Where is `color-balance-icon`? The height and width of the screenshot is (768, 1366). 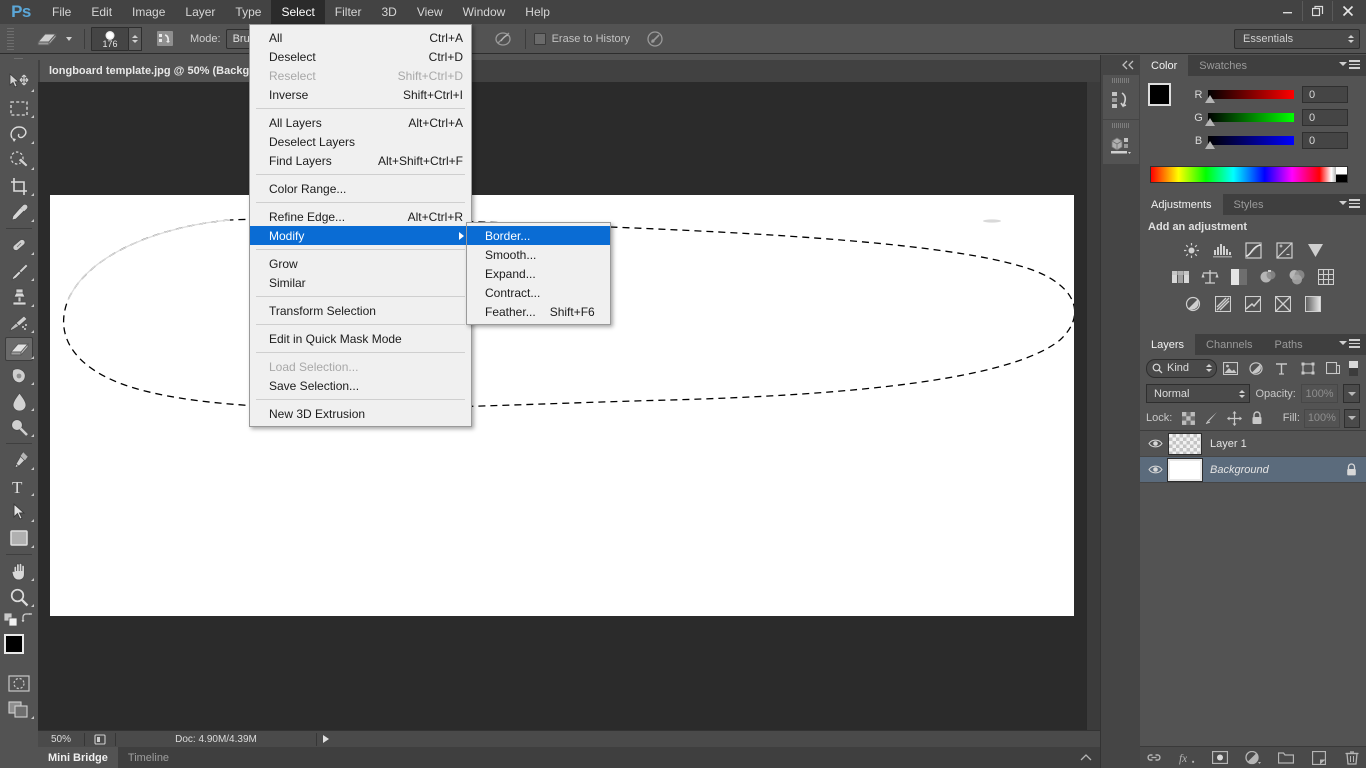 color-balance-icon is located at coordinates (1210, 277).